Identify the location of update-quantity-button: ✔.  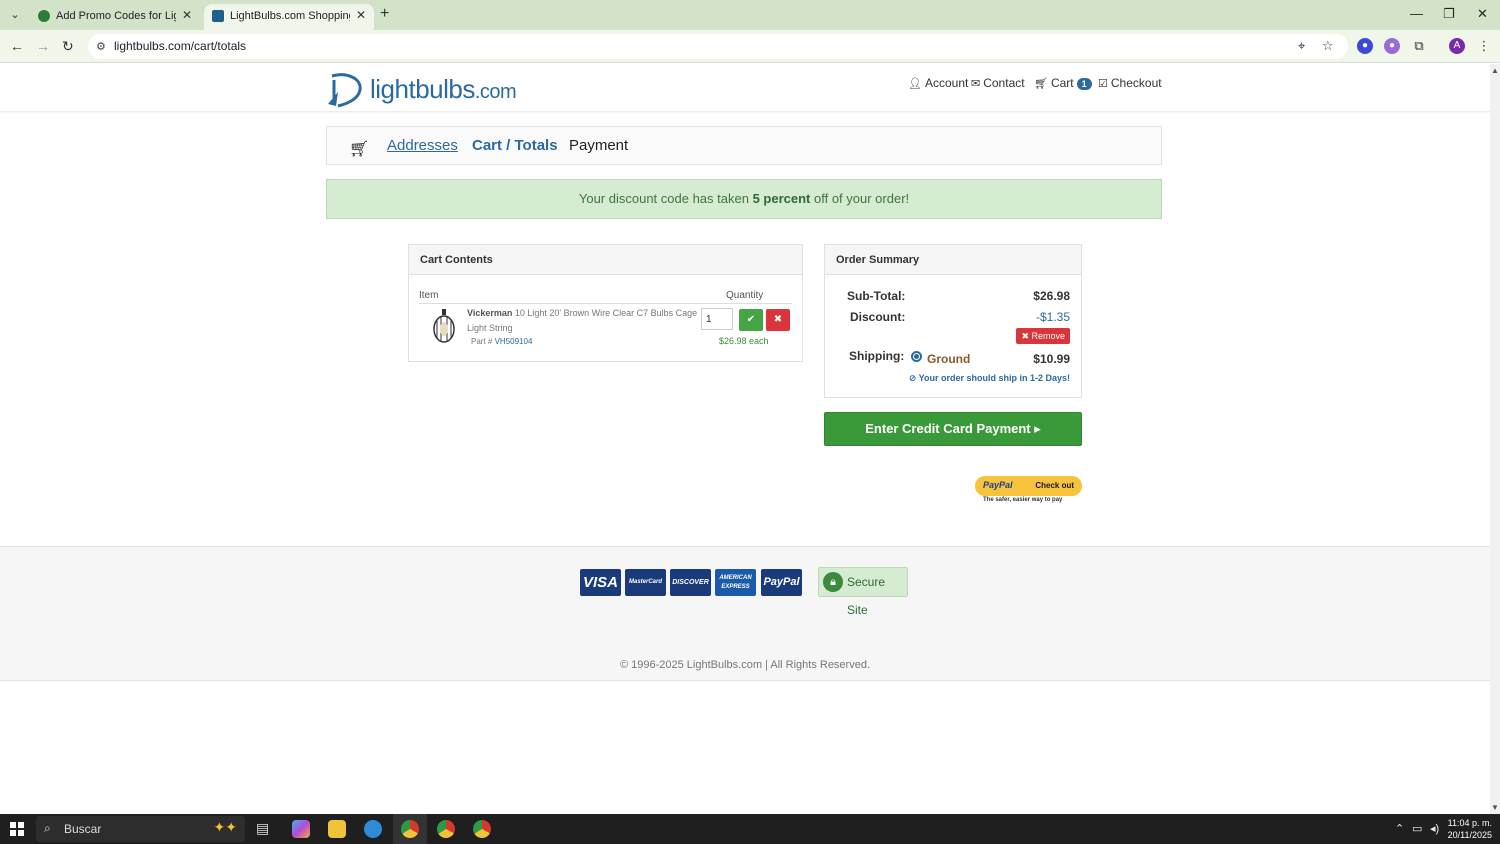
(751, 320).